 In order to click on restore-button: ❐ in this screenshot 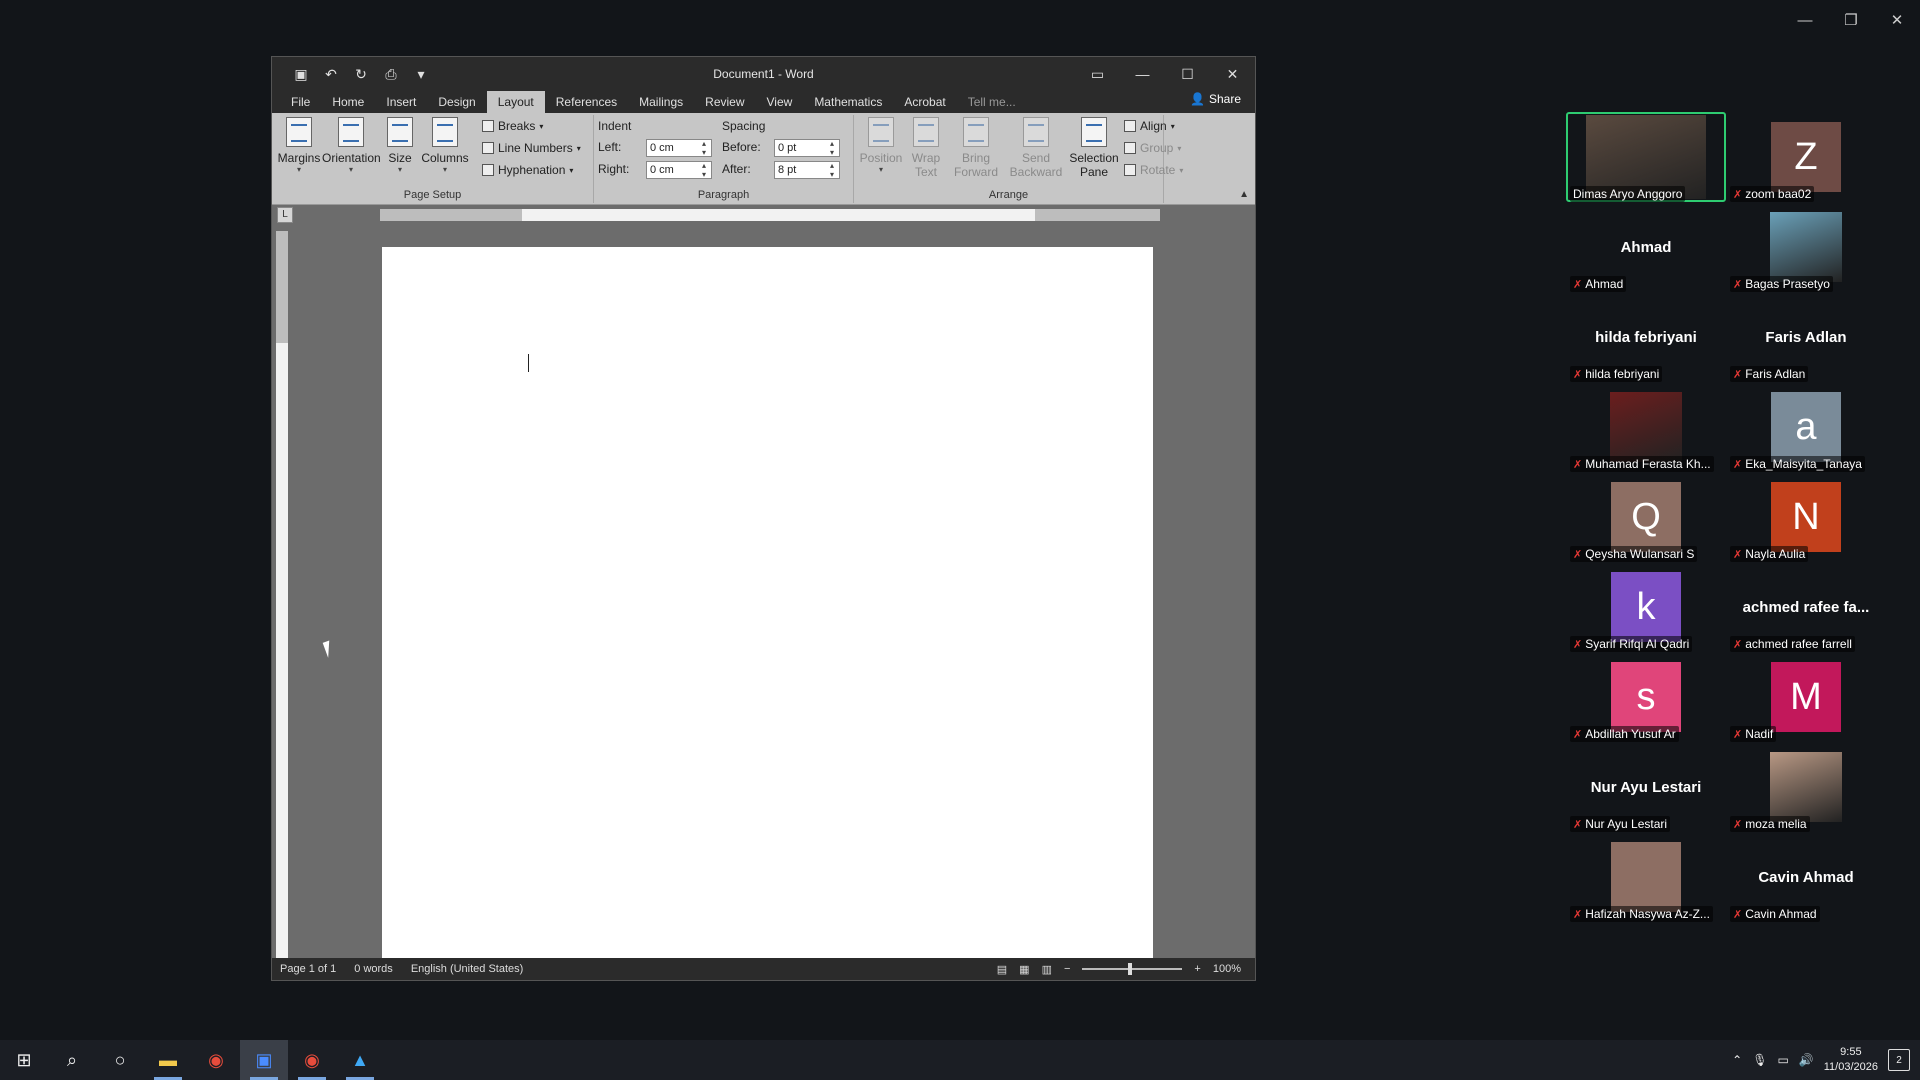, I will do `click(1851, 20)`.